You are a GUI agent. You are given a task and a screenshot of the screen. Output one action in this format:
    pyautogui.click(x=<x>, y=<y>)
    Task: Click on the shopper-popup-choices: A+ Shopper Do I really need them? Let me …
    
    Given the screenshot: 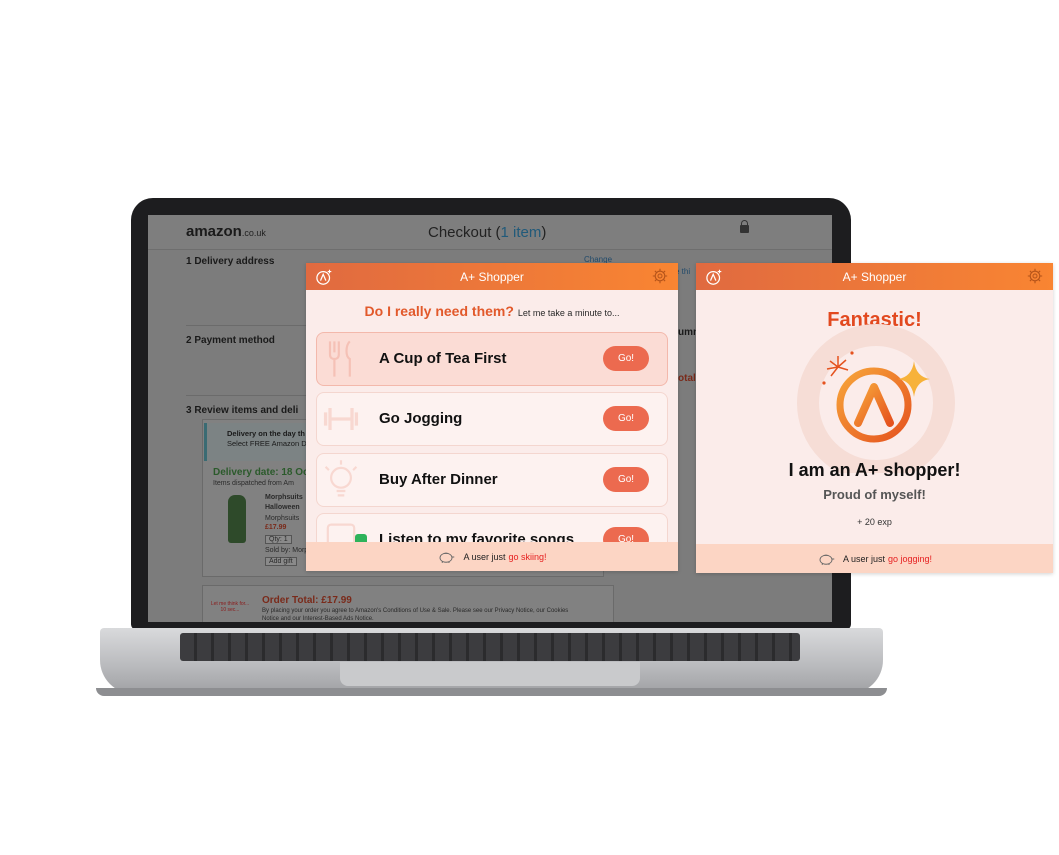 What is the action you would take?
    pyautogui.click(x=492, y=417)
    